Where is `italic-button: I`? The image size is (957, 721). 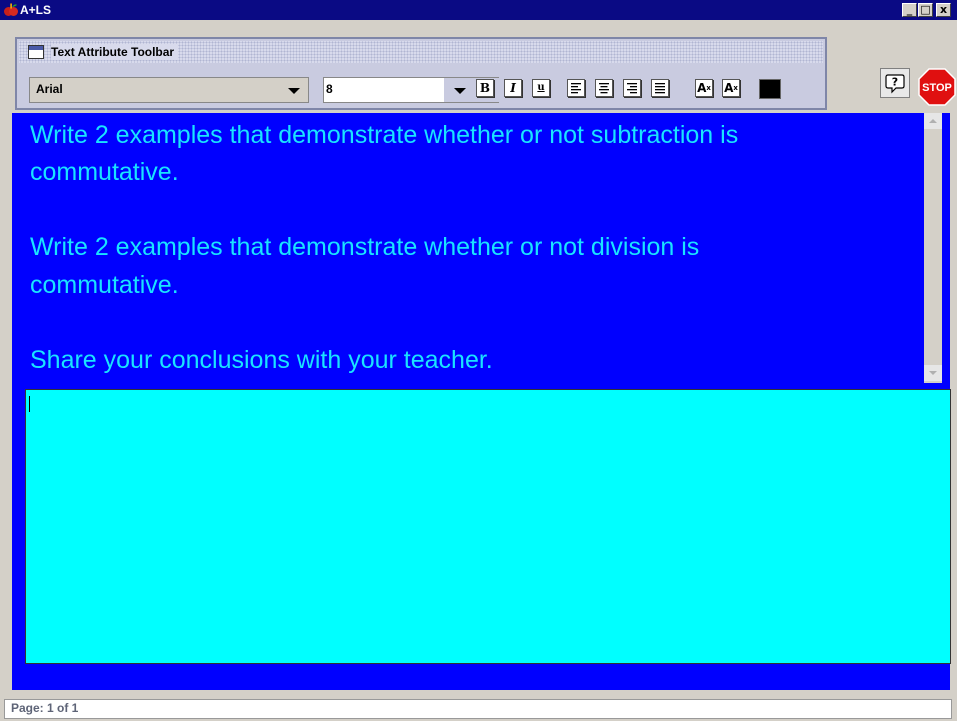
italic-button: I is located at coordinates (513, 88).